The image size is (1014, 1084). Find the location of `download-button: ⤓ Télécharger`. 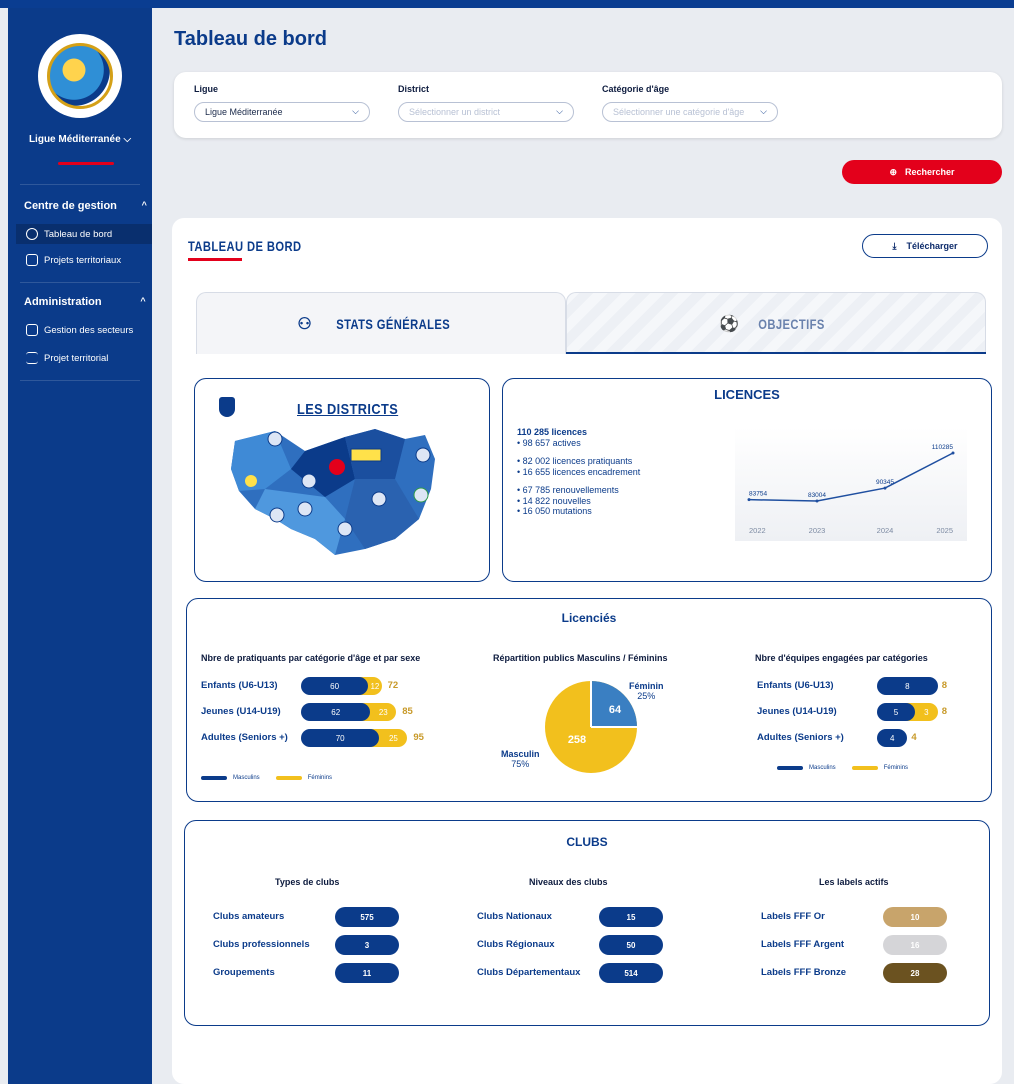

download-button: ⤓ Télécharger is located at coordinates (925, 246).